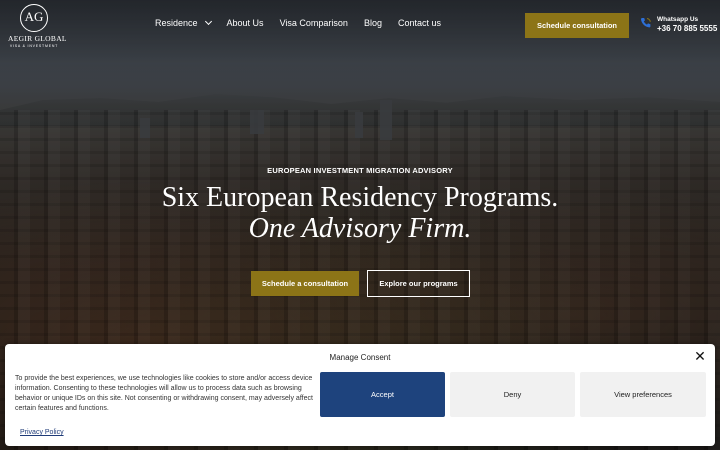 Image resolution: width=720 pixels, height=450 pixels. I want to click on nav-label: About Us, so click(245, 23).